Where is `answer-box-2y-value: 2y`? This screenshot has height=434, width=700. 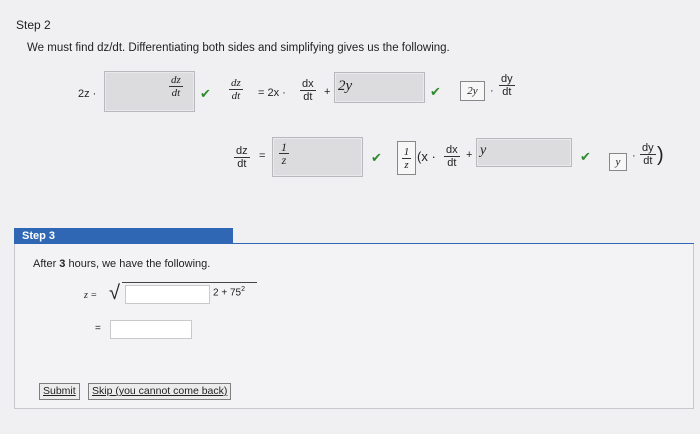 answer-box-2y-value: 2y is located at coordinates (345, 86).